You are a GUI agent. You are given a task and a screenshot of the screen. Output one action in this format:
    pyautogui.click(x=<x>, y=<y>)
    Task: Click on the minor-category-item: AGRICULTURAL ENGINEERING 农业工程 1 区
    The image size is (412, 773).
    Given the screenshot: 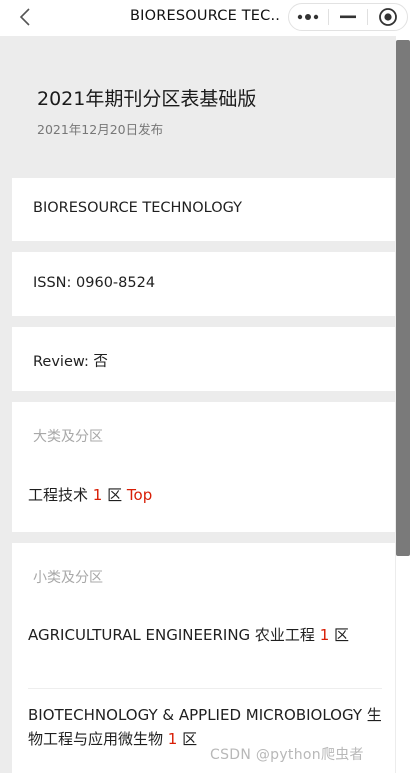 What is the action you would take?
    pyautogui.click(x=206, y=635)
    